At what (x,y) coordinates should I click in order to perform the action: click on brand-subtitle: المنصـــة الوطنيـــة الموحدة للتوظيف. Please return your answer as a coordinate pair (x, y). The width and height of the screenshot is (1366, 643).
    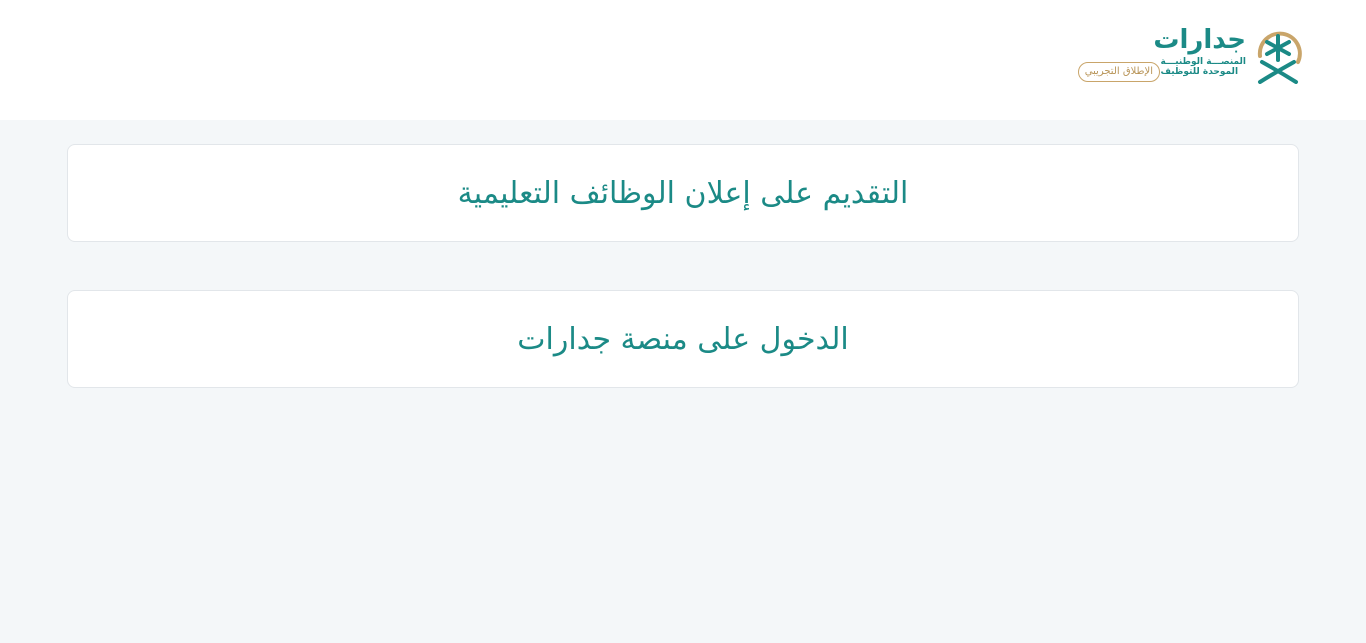
    Looking at the image, I should click on (1203, 67).